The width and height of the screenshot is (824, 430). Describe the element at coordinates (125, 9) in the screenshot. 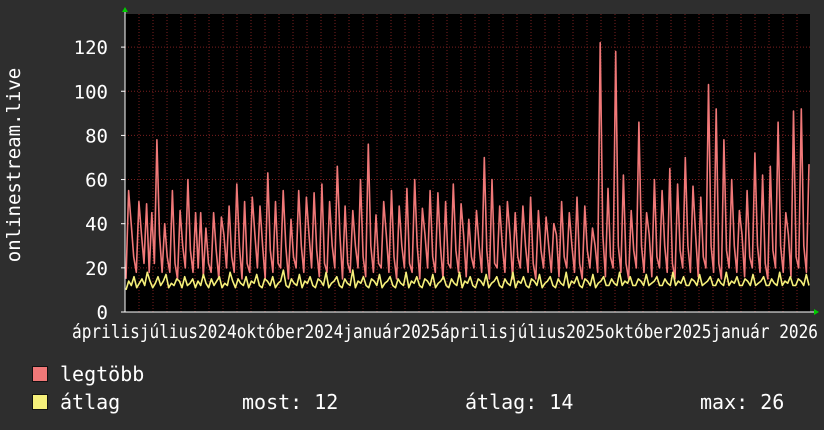

I see `y-axis-arrow` at that location.